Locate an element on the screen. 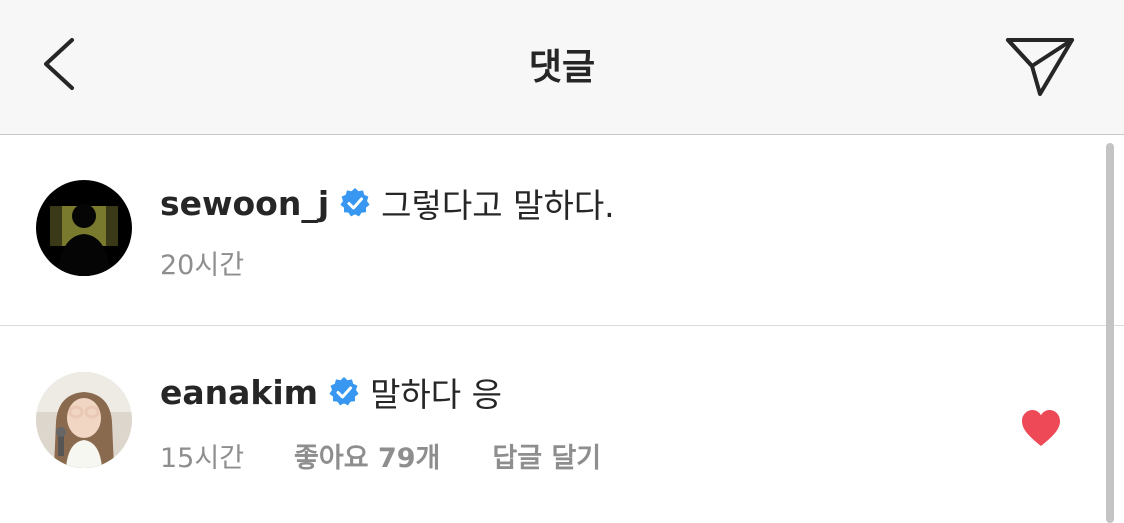 This screenshot has height=523, width=1124. comment-meta: 20시간 is located at coordinates (227, 262).